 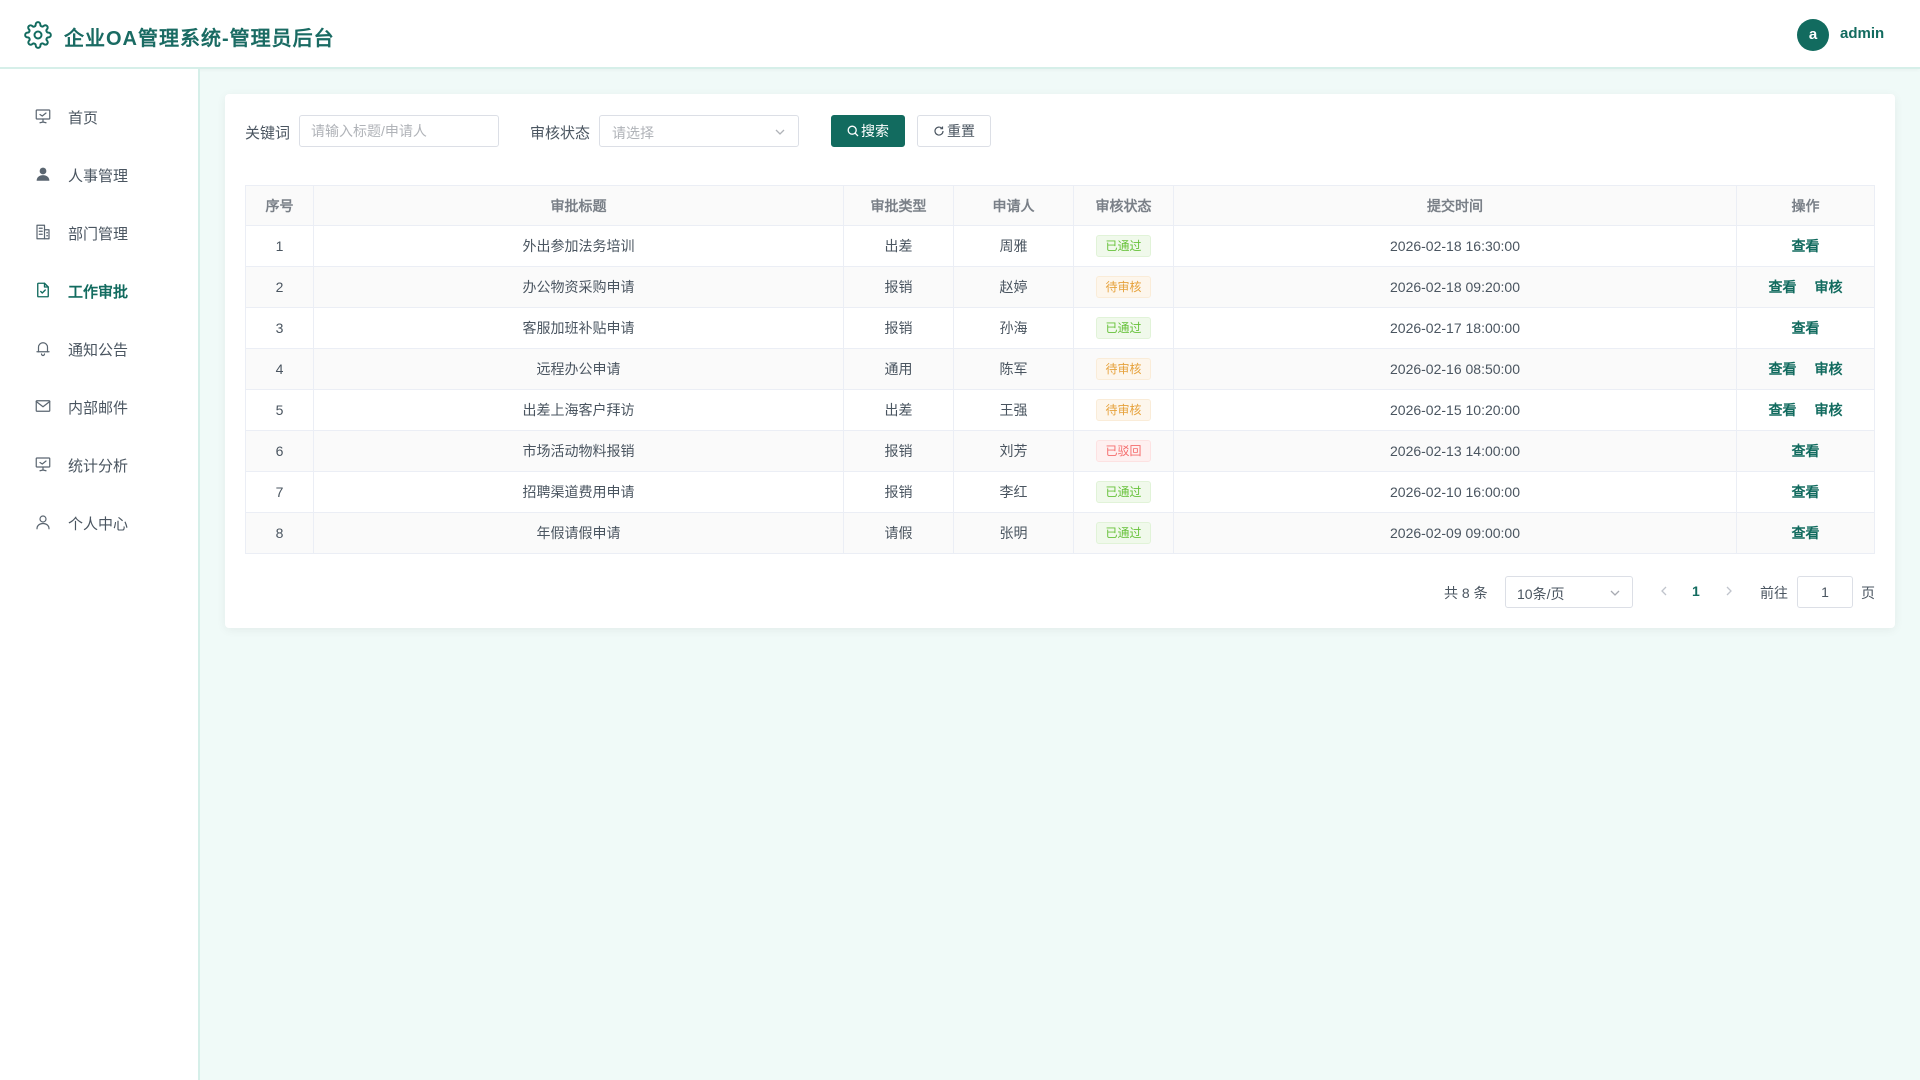 What do you see at coordinates (1696, 591) in the screenshot?
I see `page-number-current: 1` at bounding box center [1696, 591].